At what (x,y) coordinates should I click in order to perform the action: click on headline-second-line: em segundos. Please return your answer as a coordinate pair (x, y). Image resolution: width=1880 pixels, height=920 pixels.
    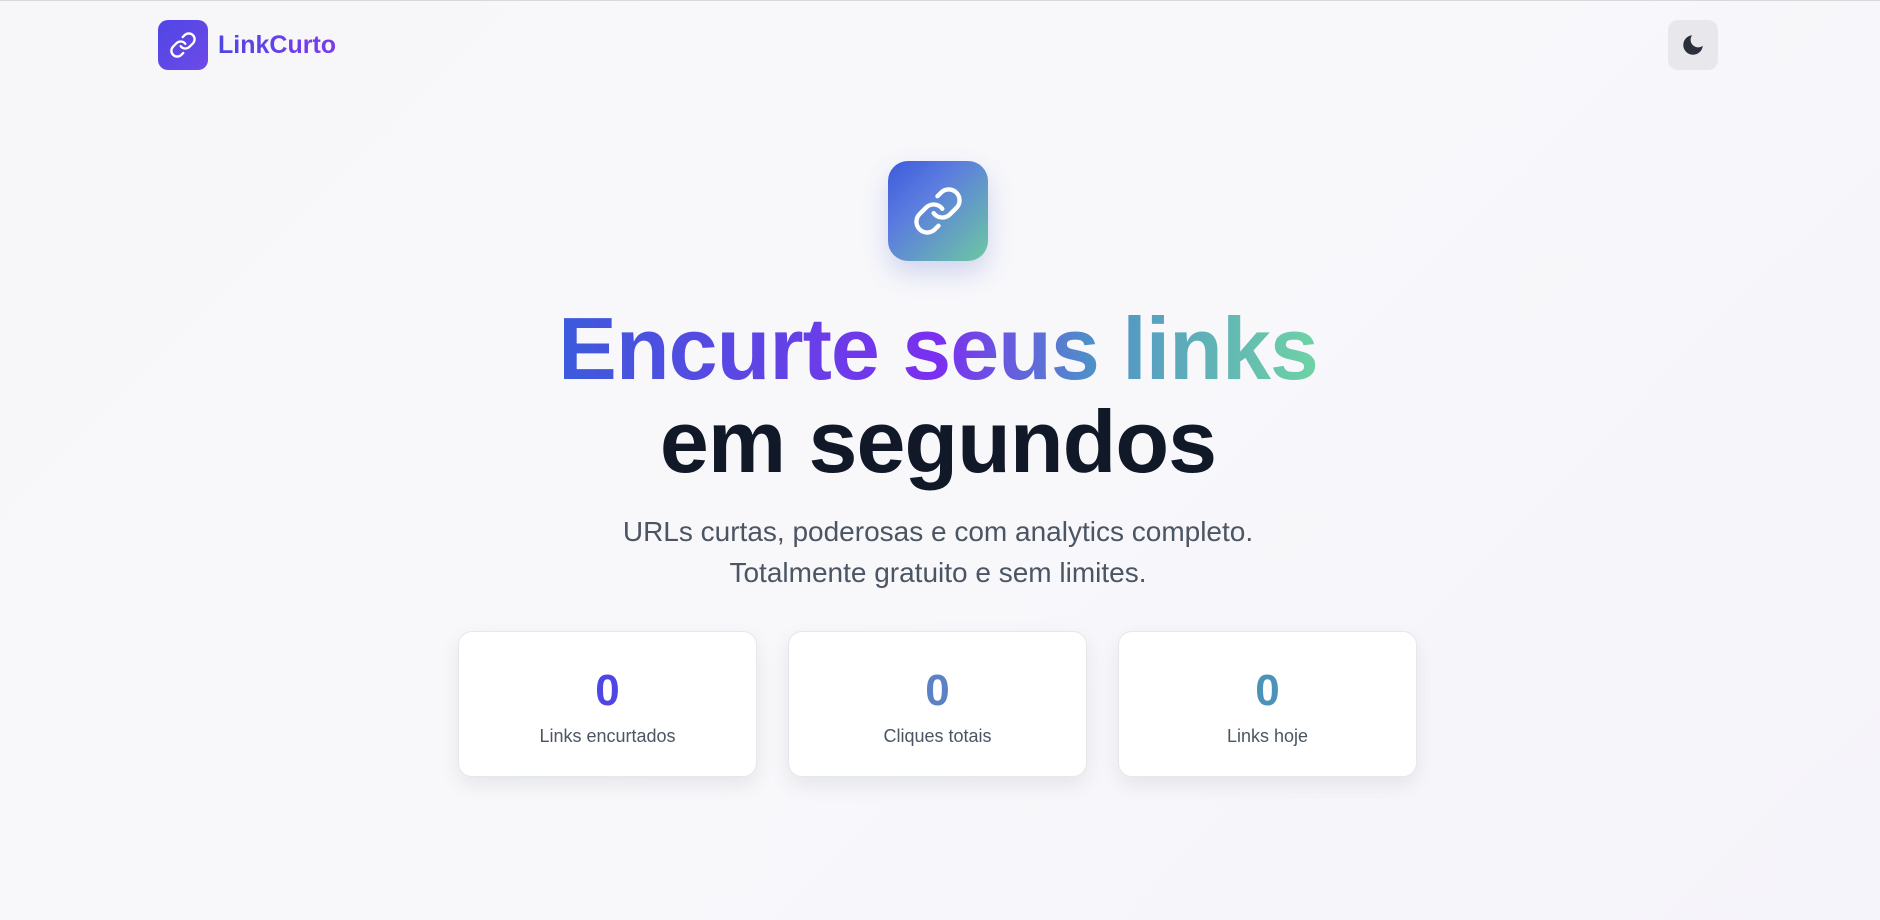
    Looking at the image, I should click on (938, 441).